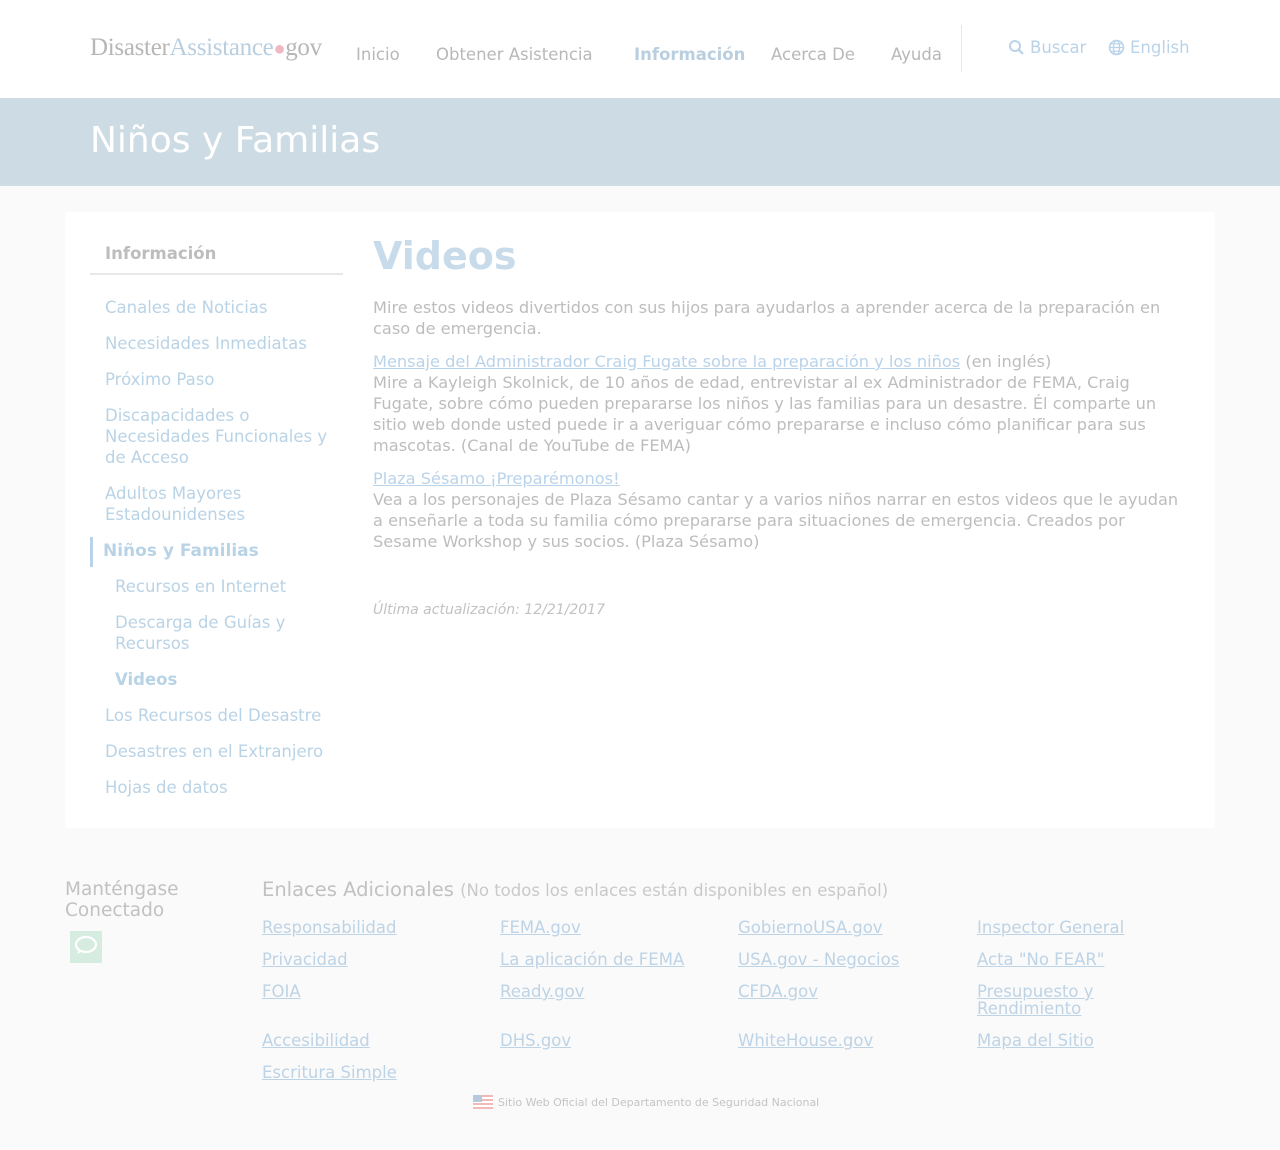  I want to click on social-chat-button, so click(86, 947).